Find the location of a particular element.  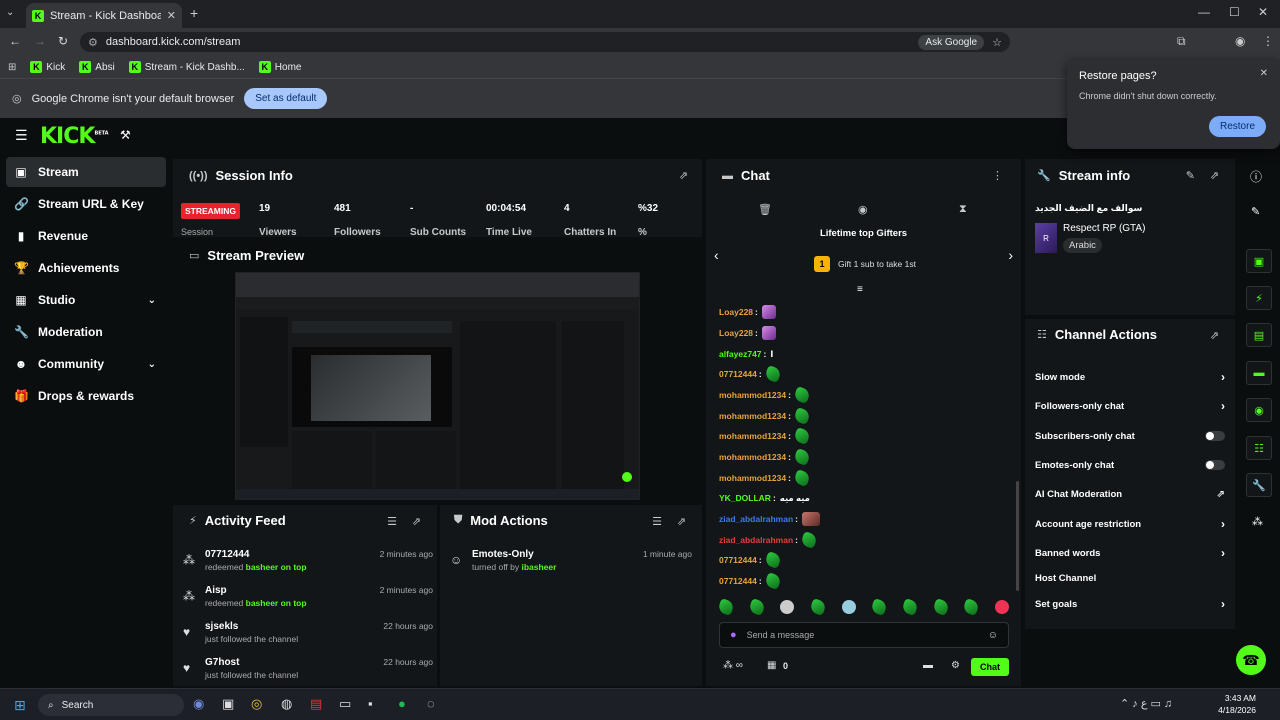

app-icon: ▣ is located at coordinates (228, 704).